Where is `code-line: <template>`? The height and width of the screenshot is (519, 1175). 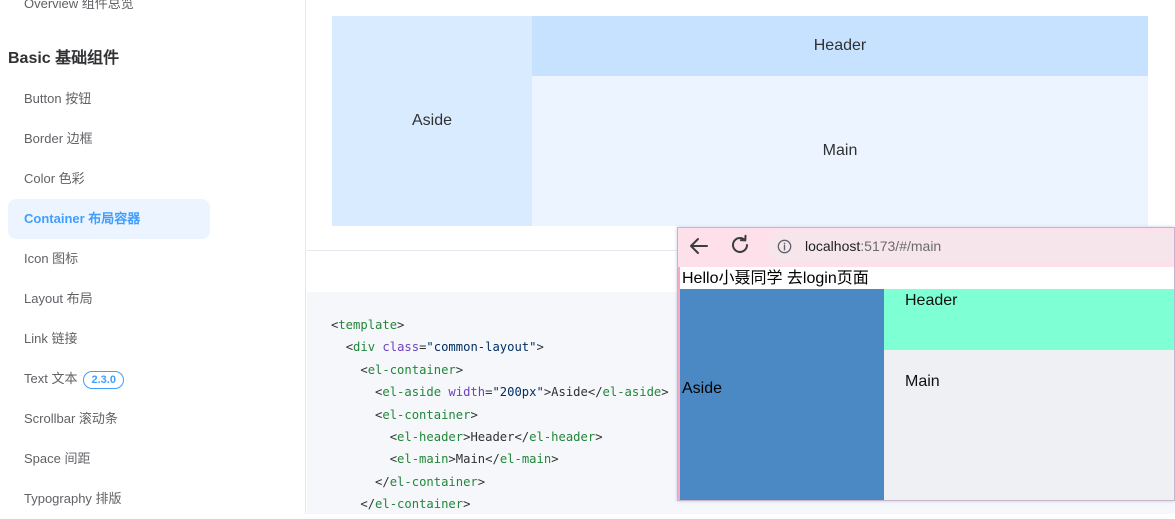 code-line: <template> is located at coordinates (368, 325).